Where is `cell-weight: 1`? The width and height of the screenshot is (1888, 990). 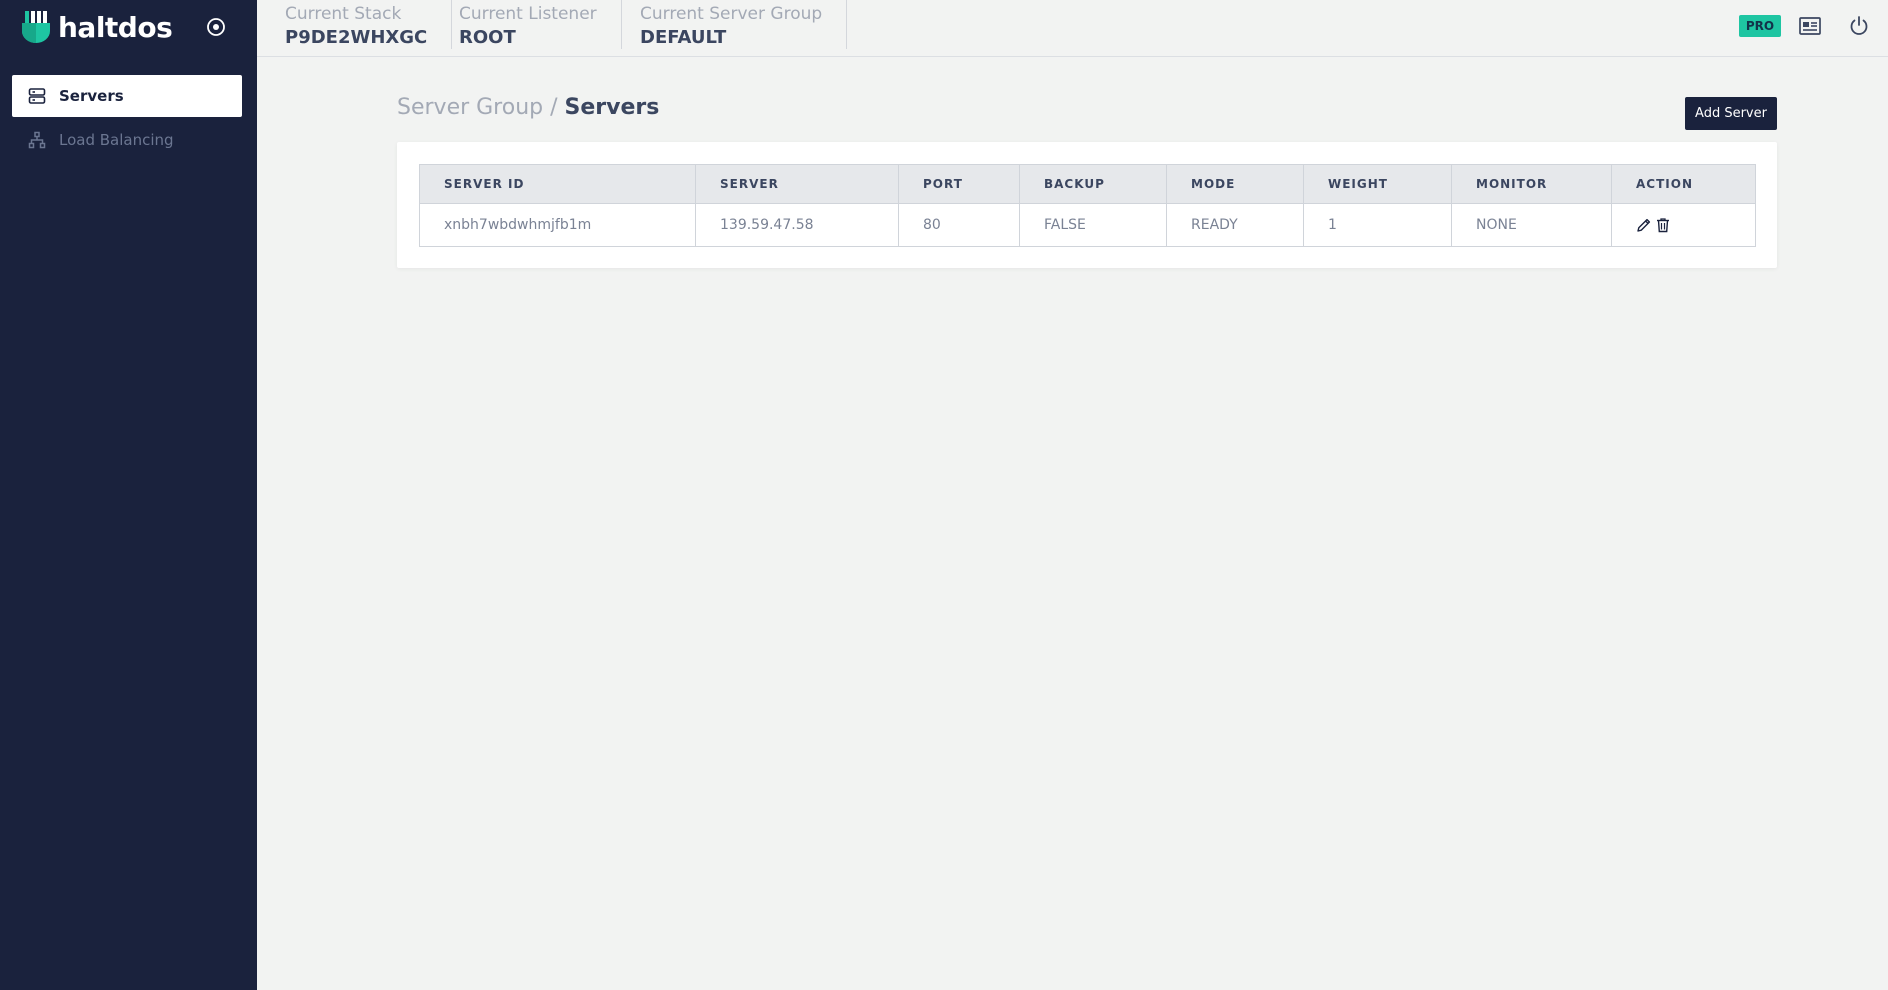 cell-weight: 1 is located at coordinates (1377, 225).